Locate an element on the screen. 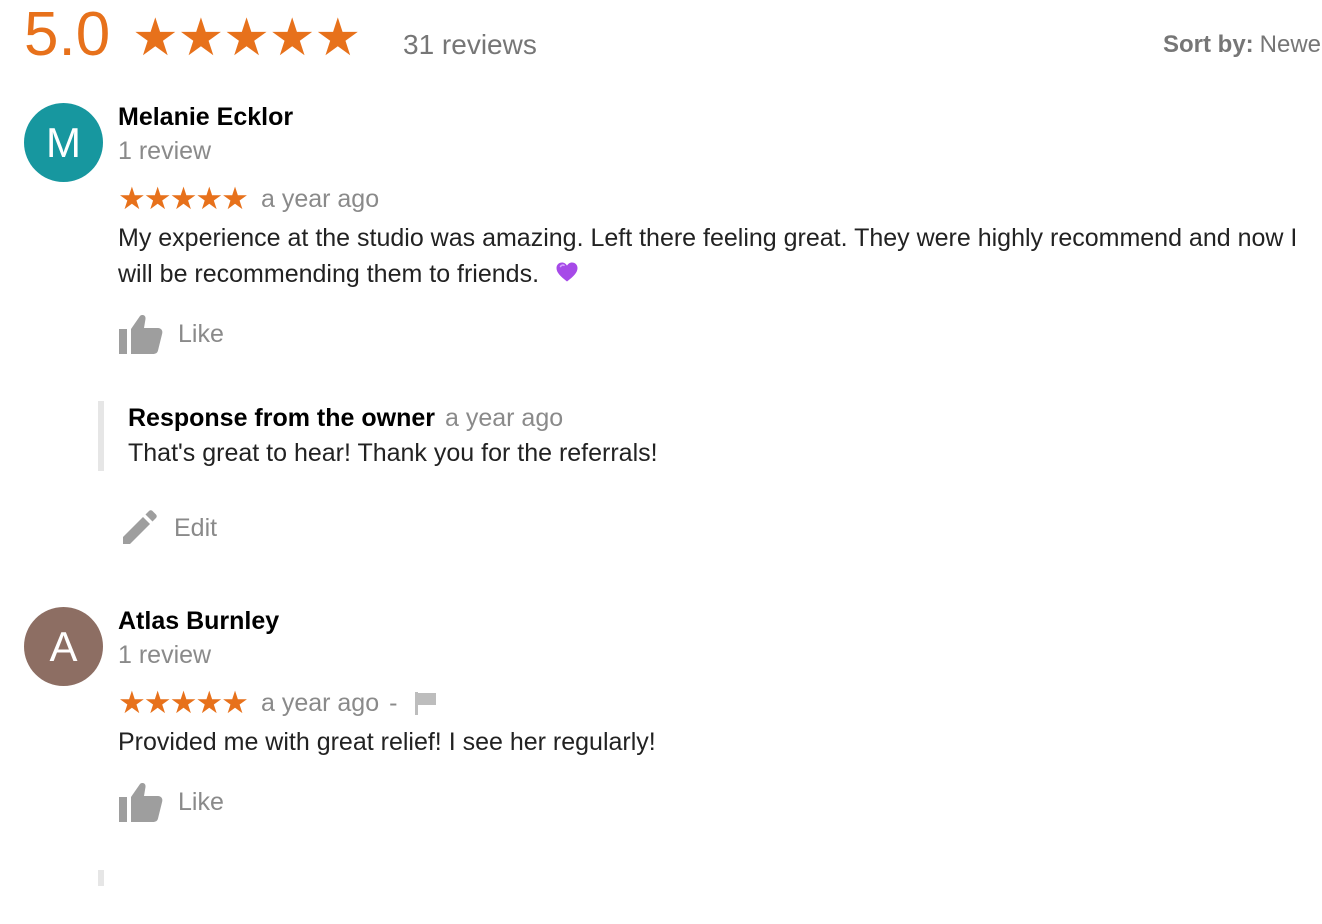  owner-response-partial is located at coordinates (648, 878).